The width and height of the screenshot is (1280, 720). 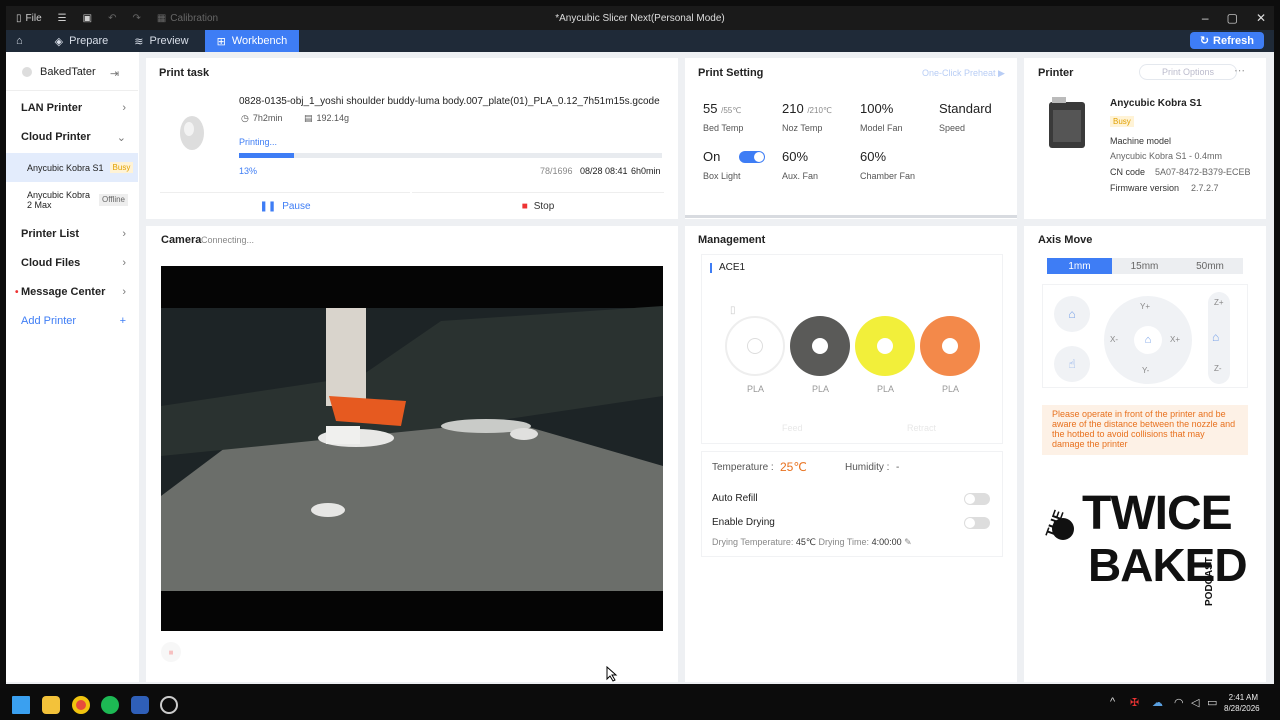 I want to click on home-tab: ⌂, so click(x=19, y=41).